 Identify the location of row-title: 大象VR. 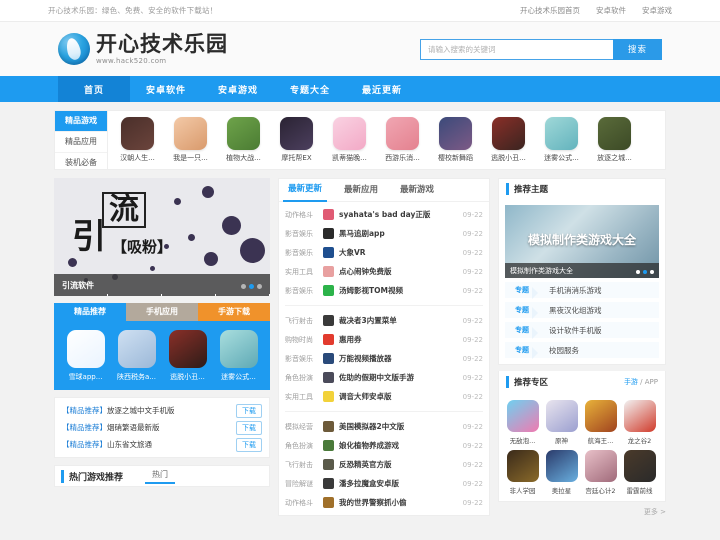
(398, 252).